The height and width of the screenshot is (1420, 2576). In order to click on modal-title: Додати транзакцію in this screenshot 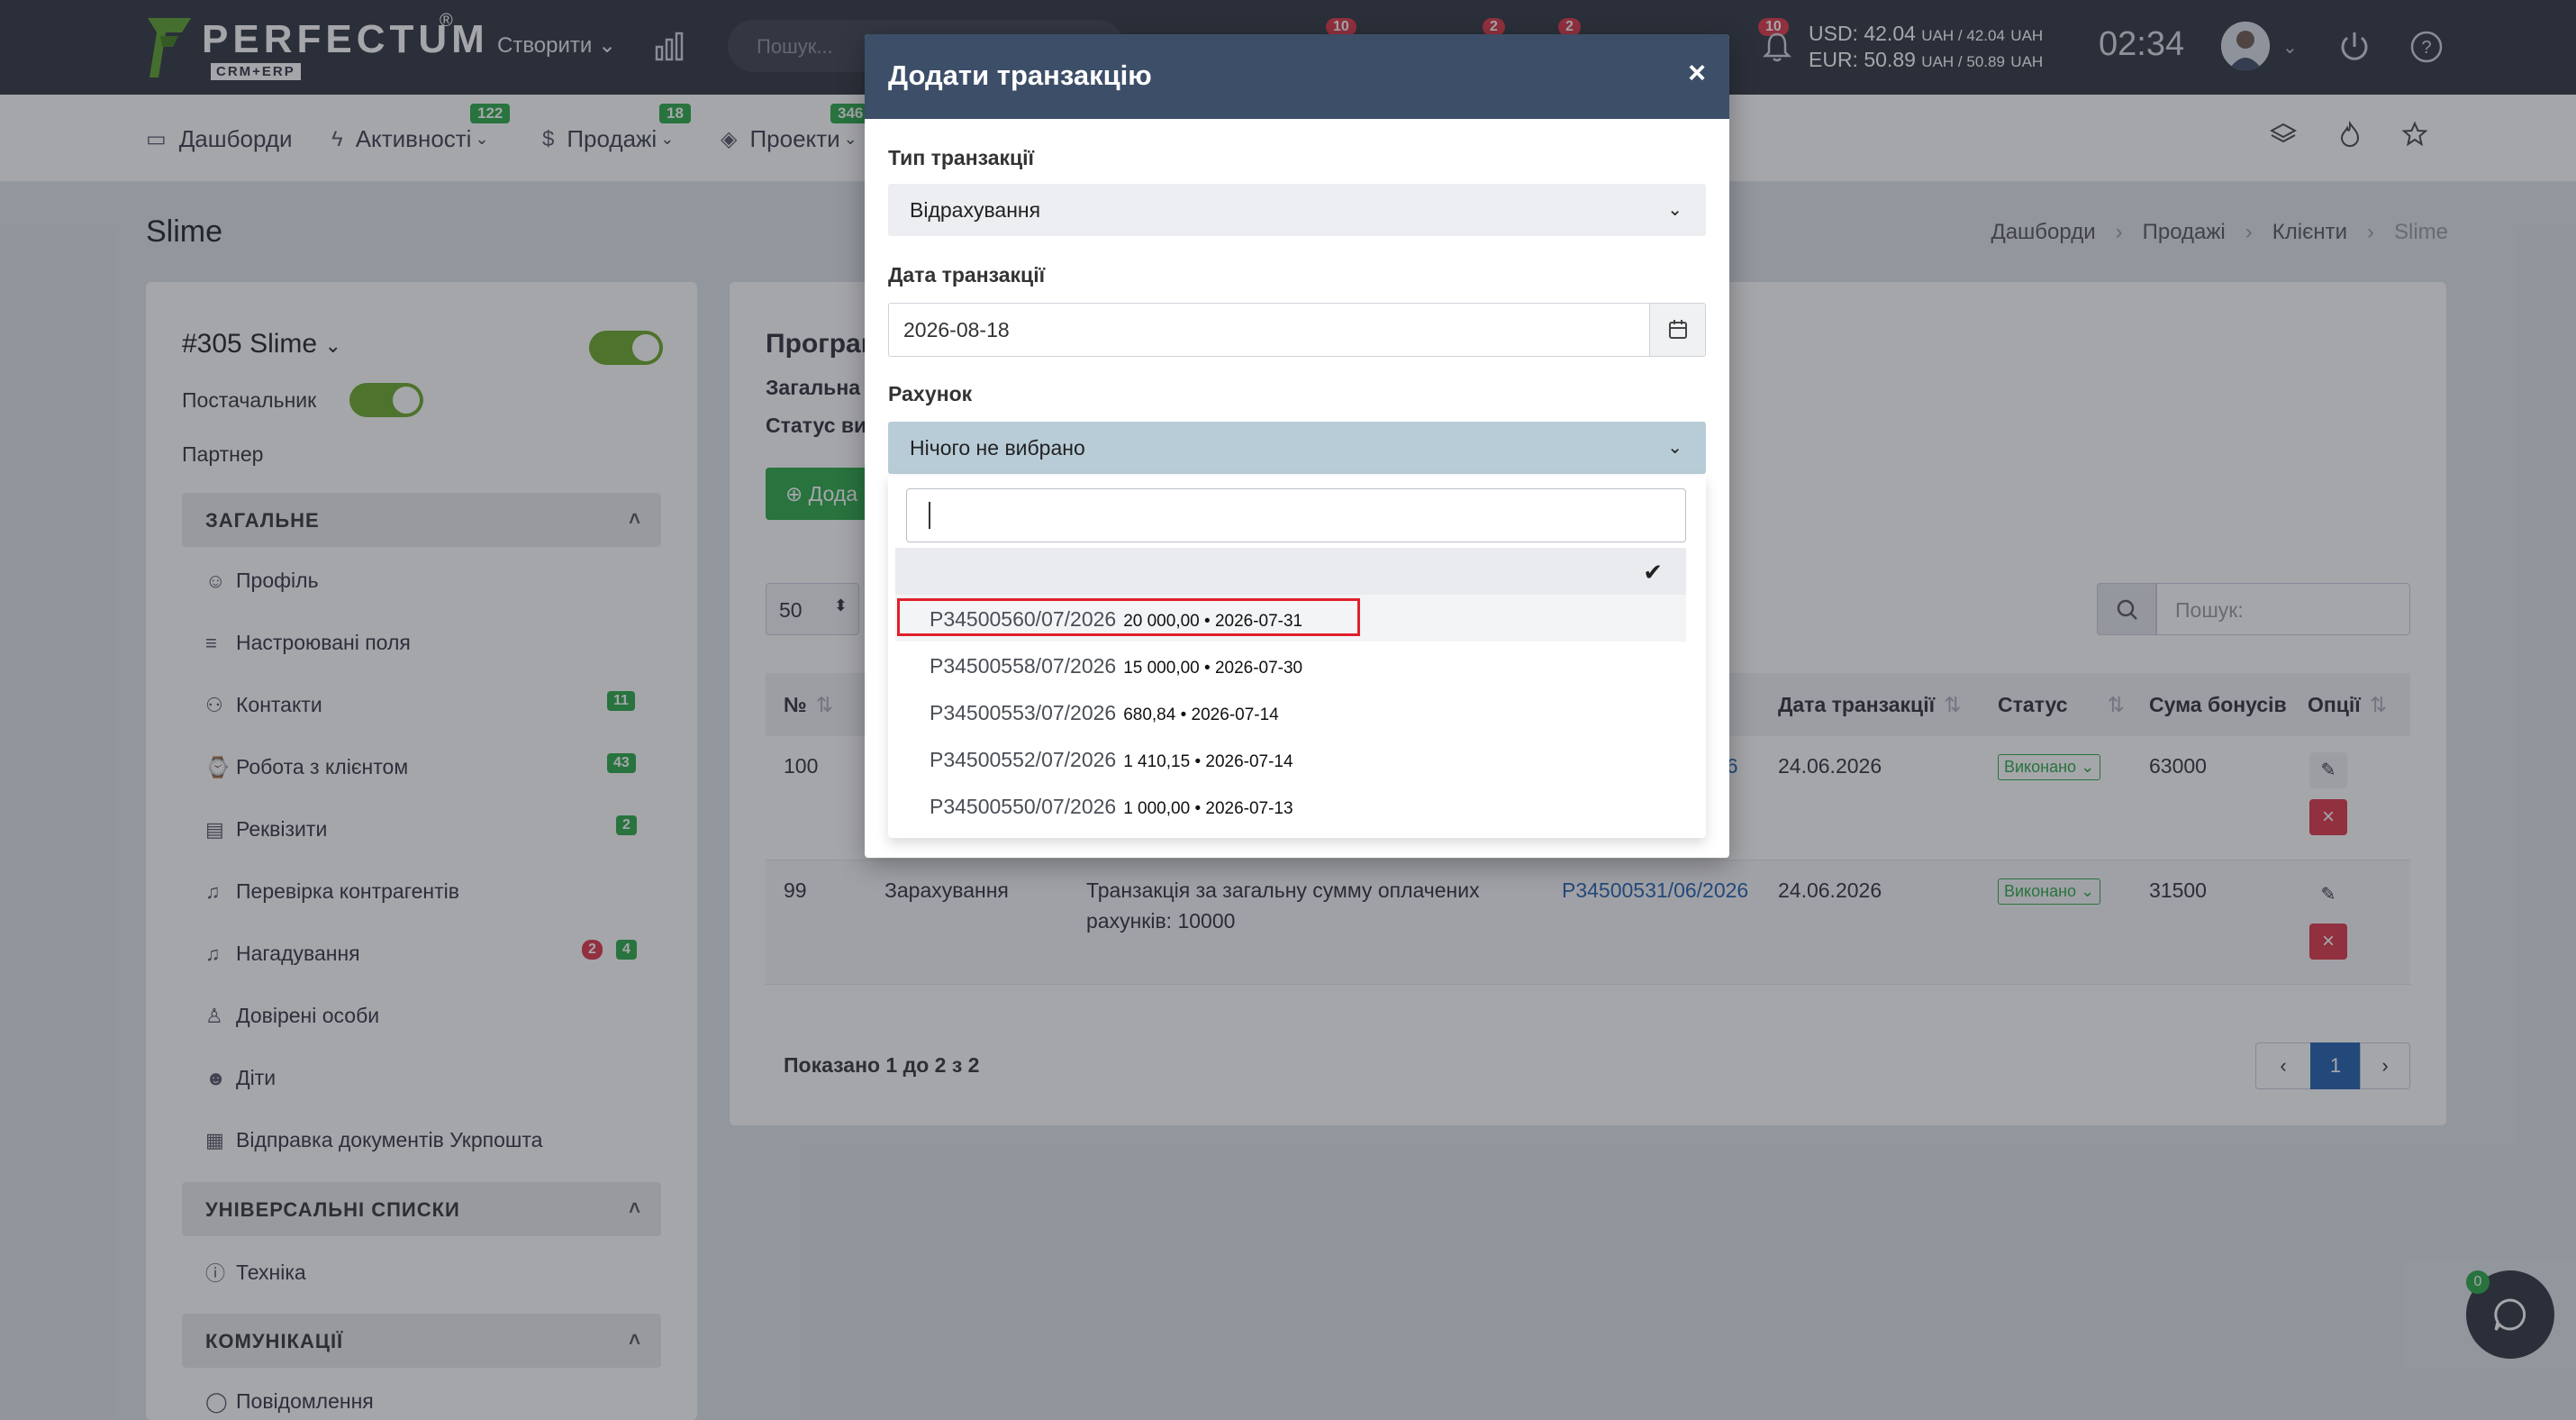, I will do `click(1020, 75)`.